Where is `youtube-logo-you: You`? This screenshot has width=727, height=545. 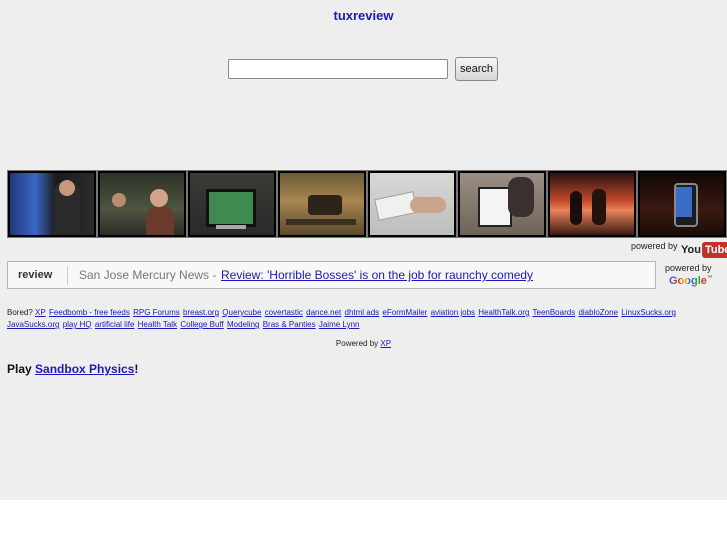 youtube-logo-you: You is located at coordinates (691, 250).